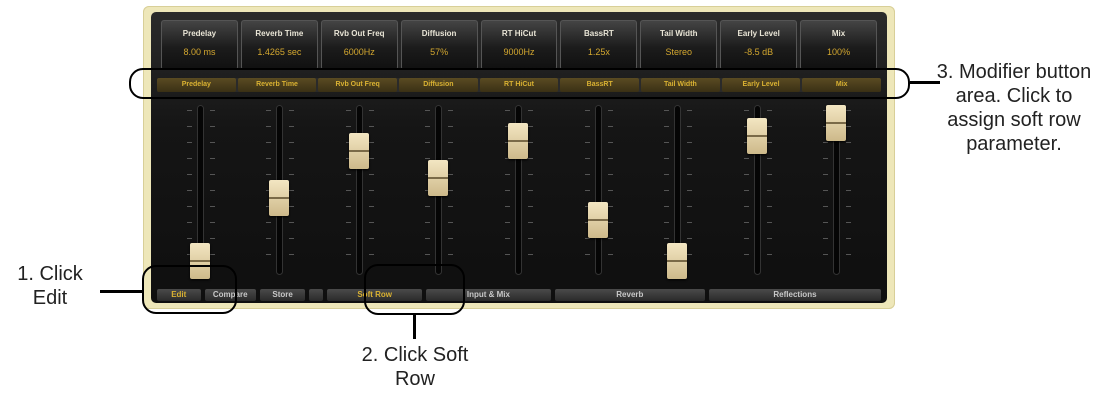 Image resolution: width=1102 pixels, height=402 pixels. Describe the element at coordinates (599, 33) in the screenshot. I see `param-name: BassRT` at that location.